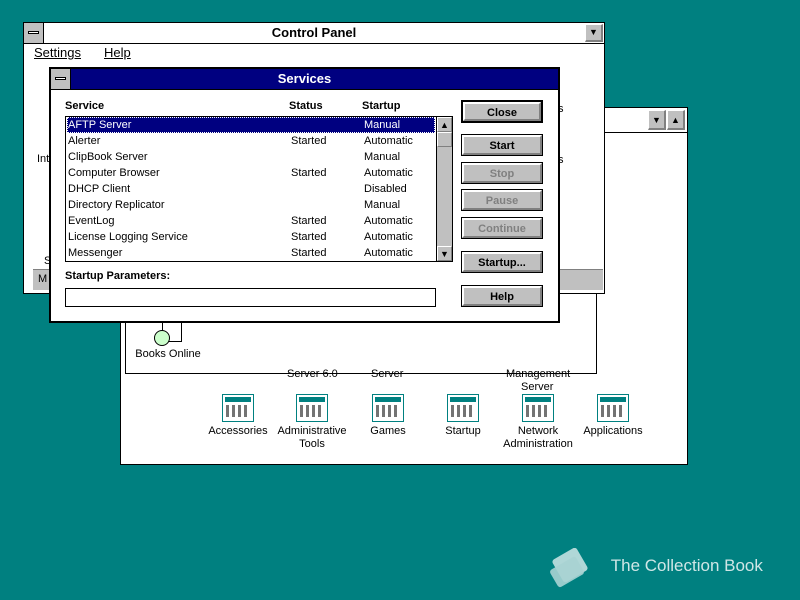  What do you see at coordinates (99, 189) in the screenshot?
I see `service-name: DHCP Client` at bounding box center [99, 189].